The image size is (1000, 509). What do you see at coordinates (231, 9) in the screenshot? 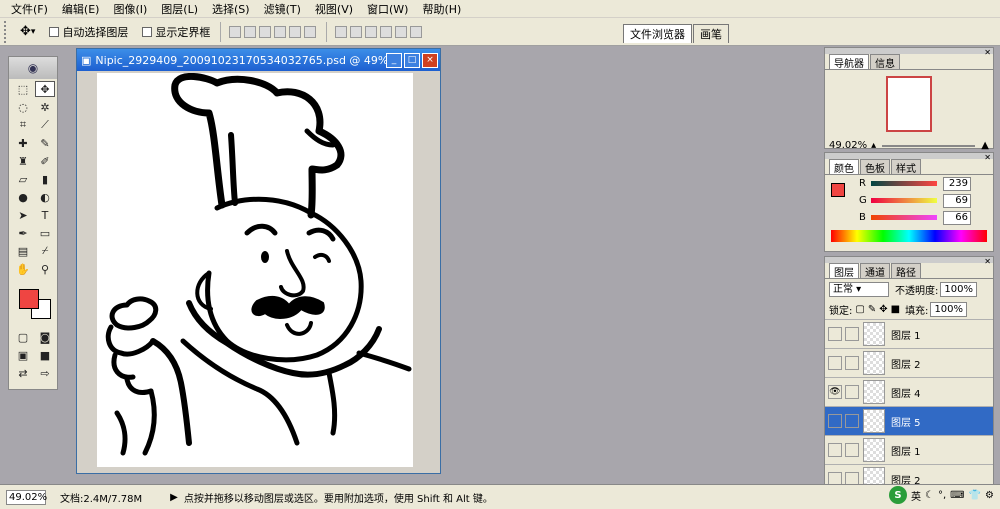
I see `menu-select: 选择(S)` at bounding box center [231, 9].